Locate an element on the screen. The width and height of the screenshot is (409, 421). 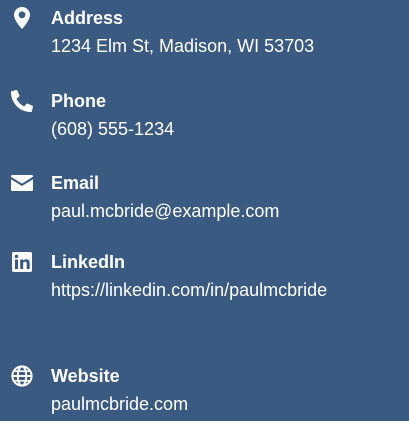
address-label: Address is located at coordinates (87, 18).